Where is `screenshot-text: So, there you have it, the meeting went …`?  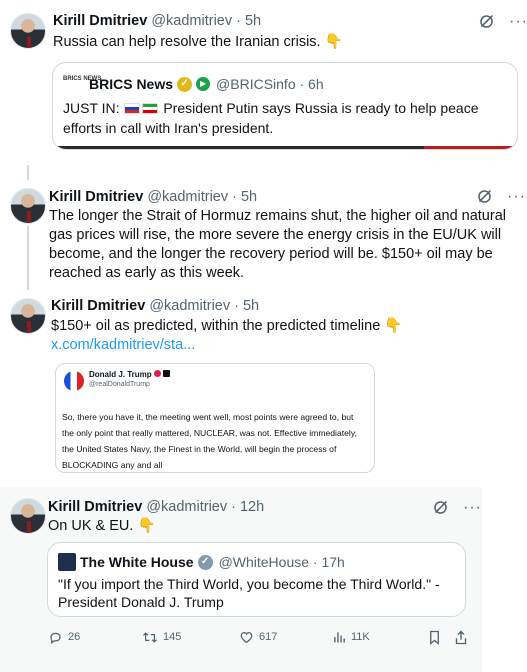 screenshot-text: So, there you have it, the meeting went … is located at coordinates (209, 441).